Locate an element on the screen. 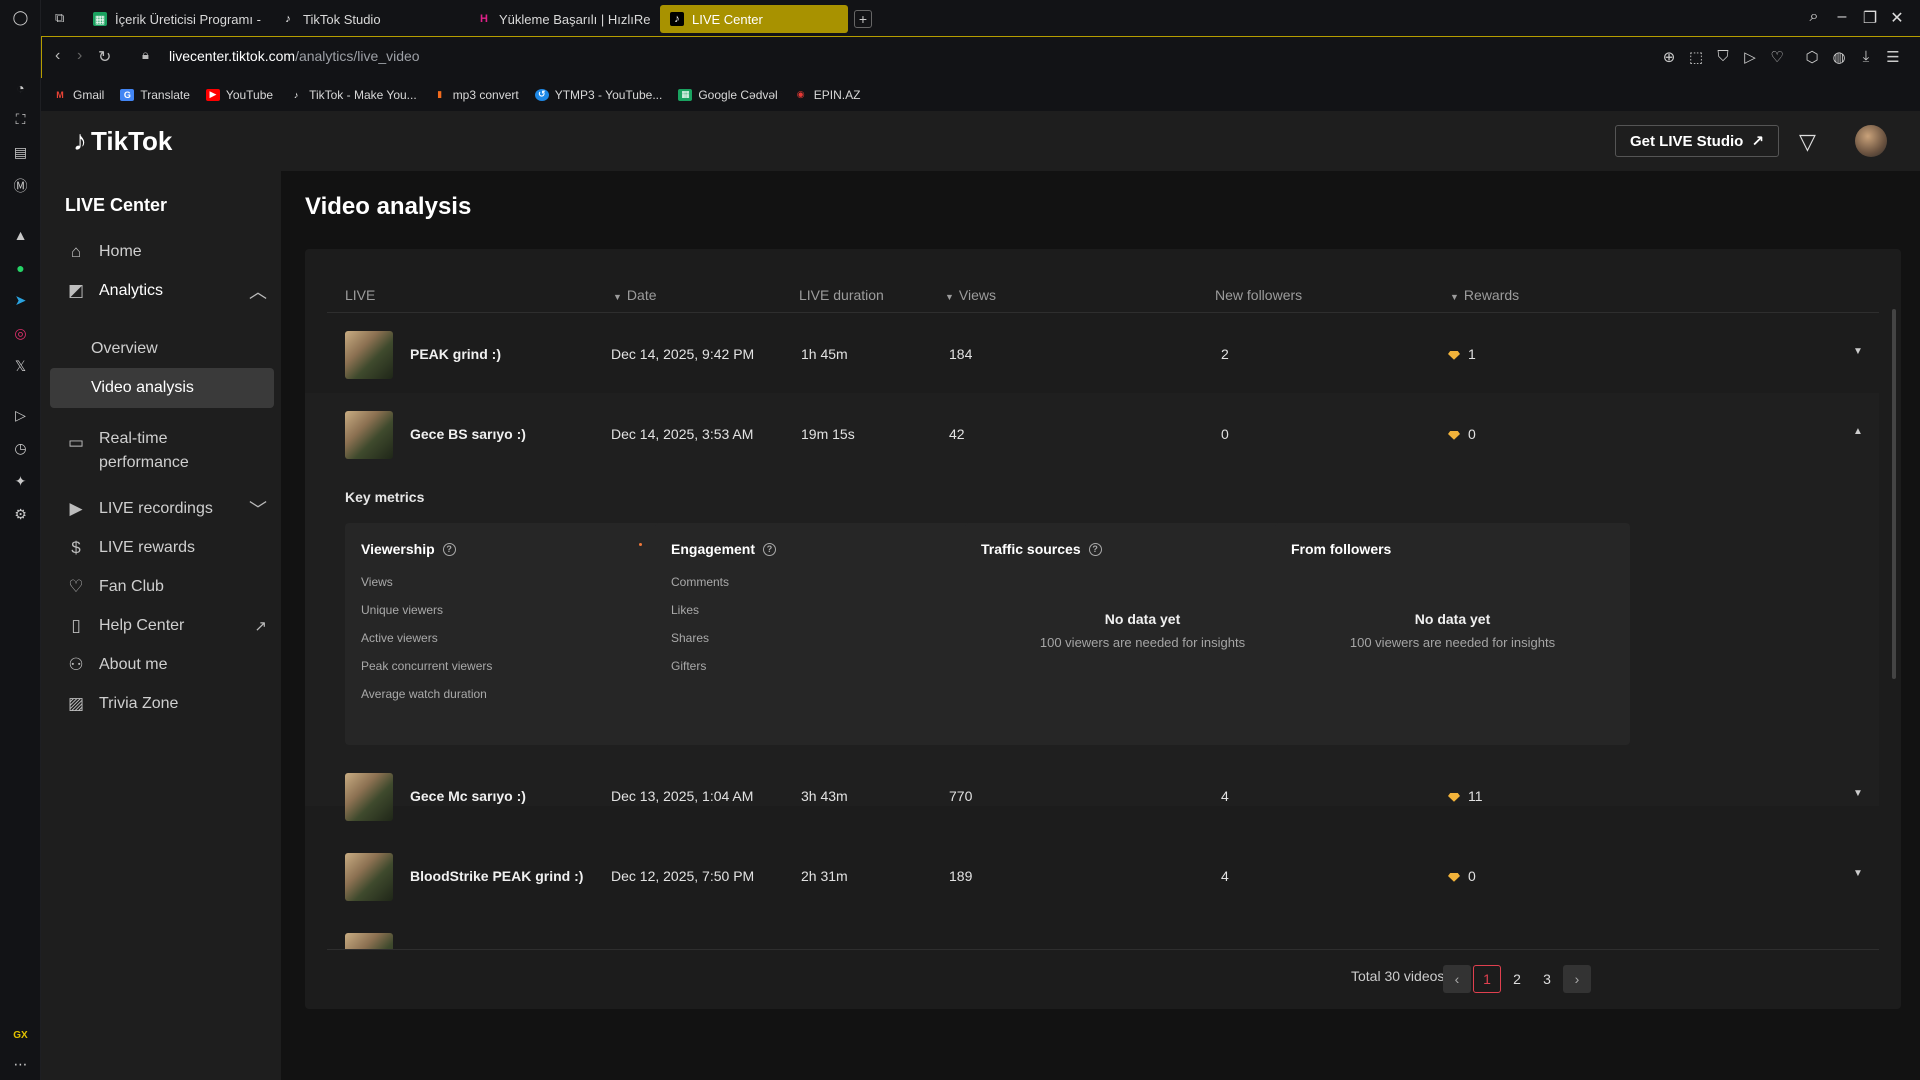 The height and width of the screenshot is (1080, 1920). pin-icon: ⊕ is located at coordinates (1669, 57).